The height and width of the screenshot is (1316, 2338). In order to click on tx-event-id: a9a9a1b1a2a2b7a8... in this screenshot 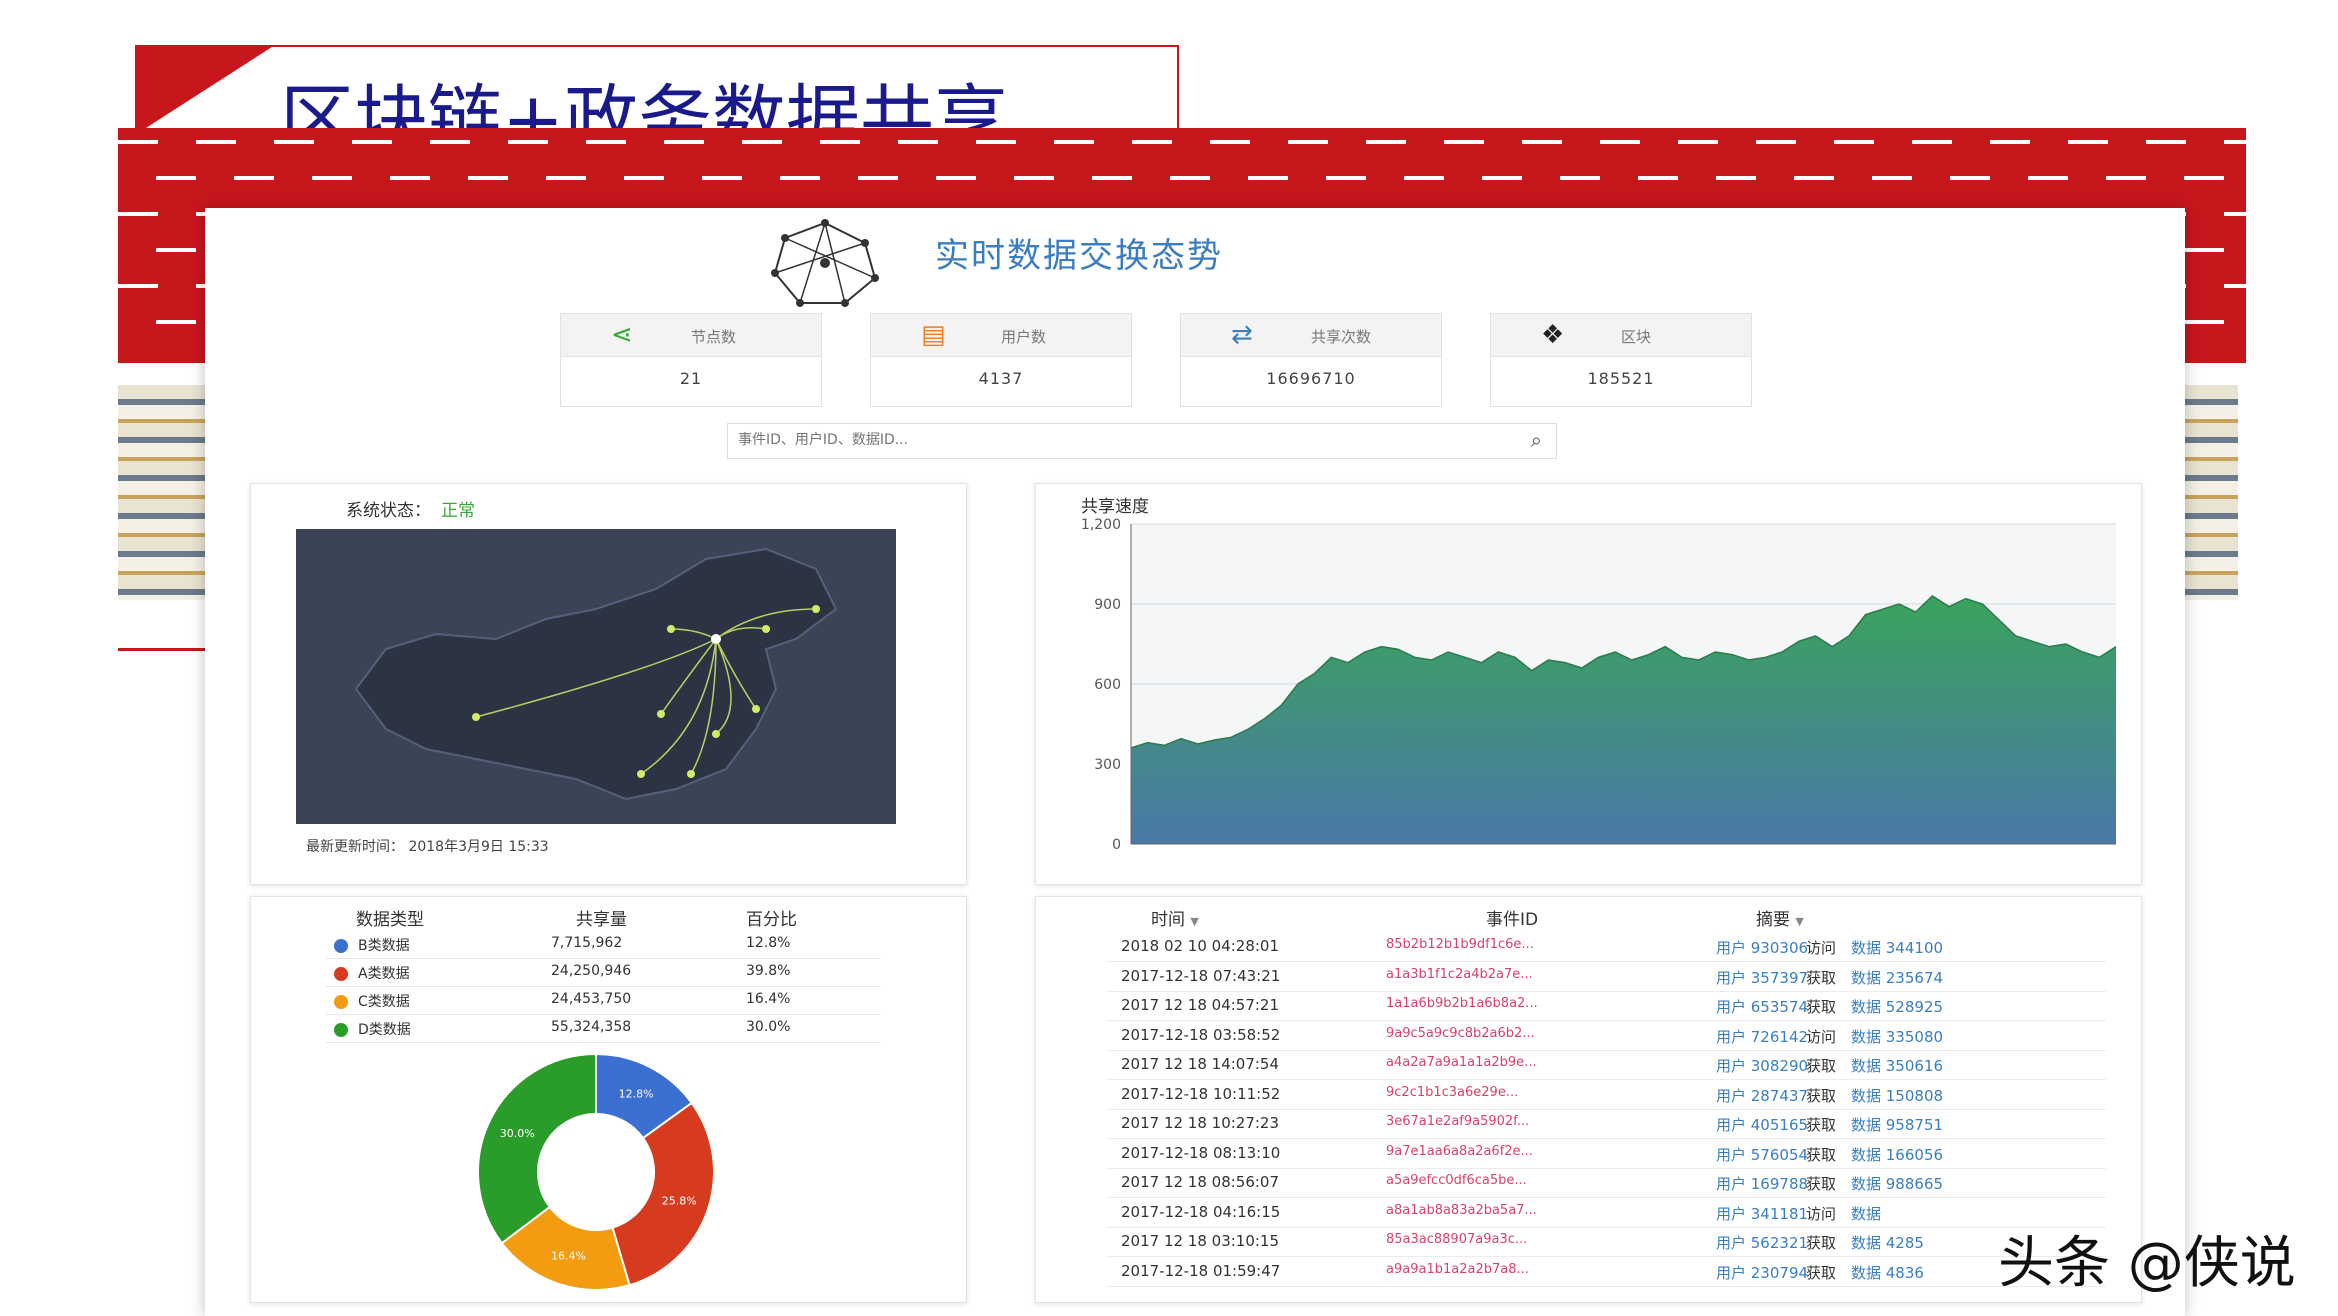, I will do `click(1457, 1269)`.